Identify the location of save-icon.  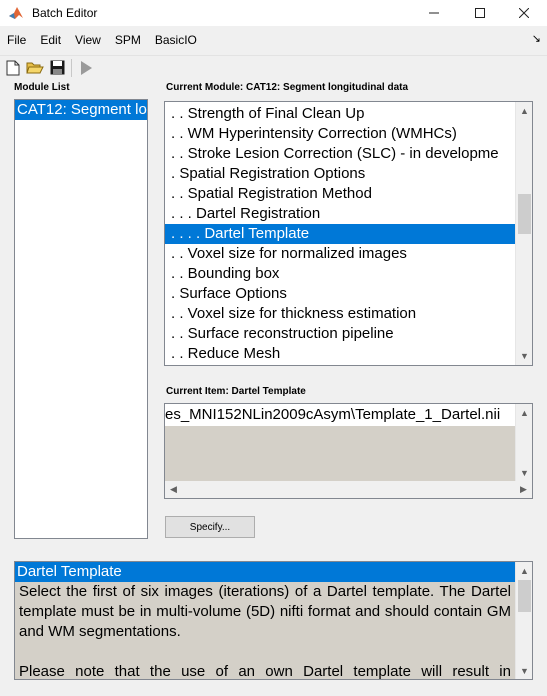
(57, 67).